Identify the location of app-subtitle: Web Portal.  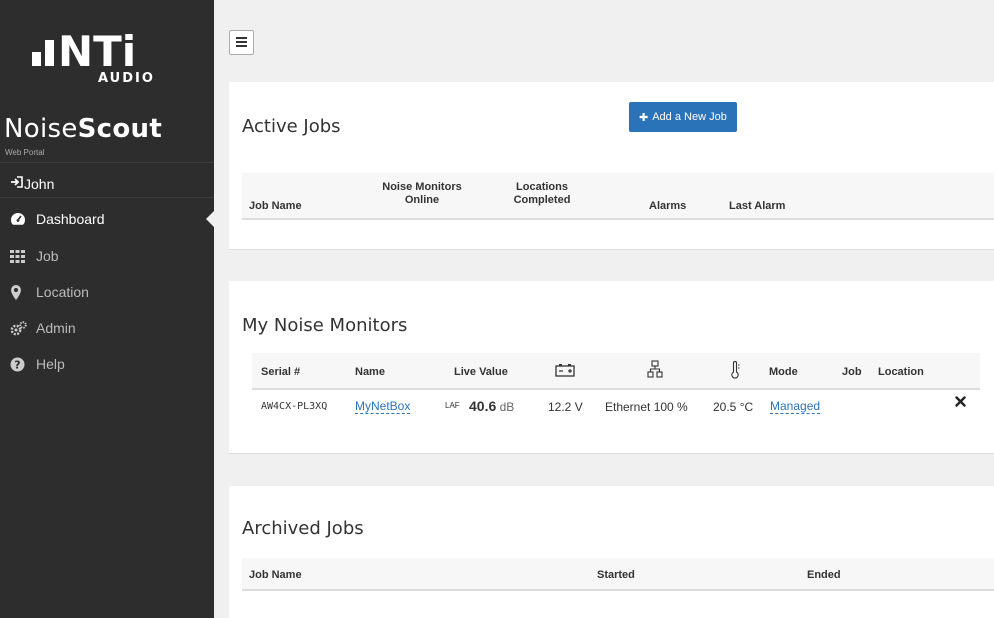
(25, 152).